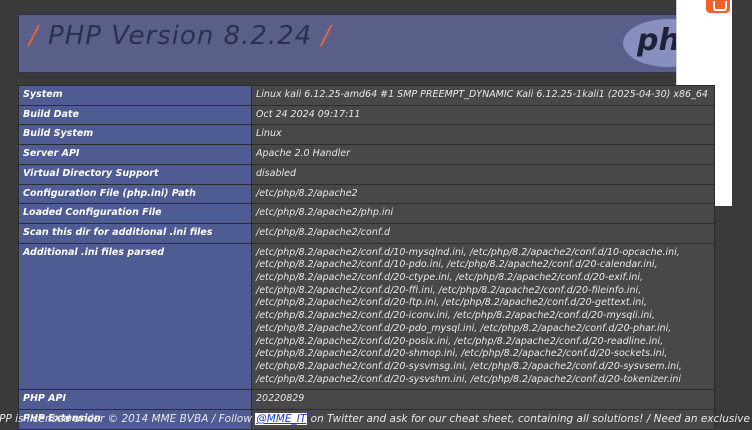 This screenshot has width=752, height=430. What do you see at coordinates (483, 154) in the screenshot?
I see `row-value: Apache 2.0 Handler` at bounding box center [483, 154].